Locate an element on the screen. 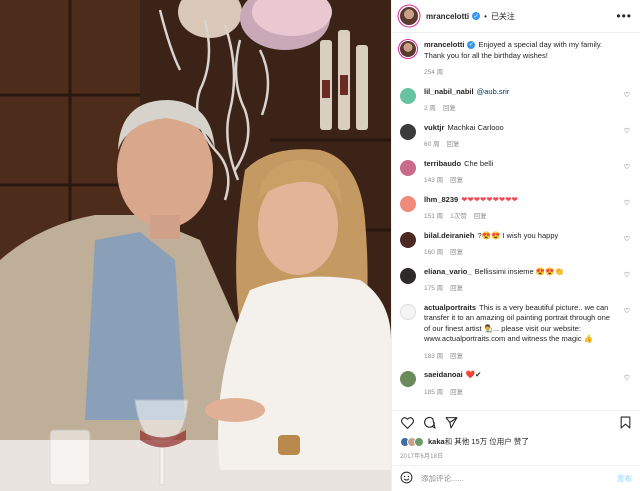 This screenshot has width=640, height=491. emoji-icon is located at coordinates (406, 478).